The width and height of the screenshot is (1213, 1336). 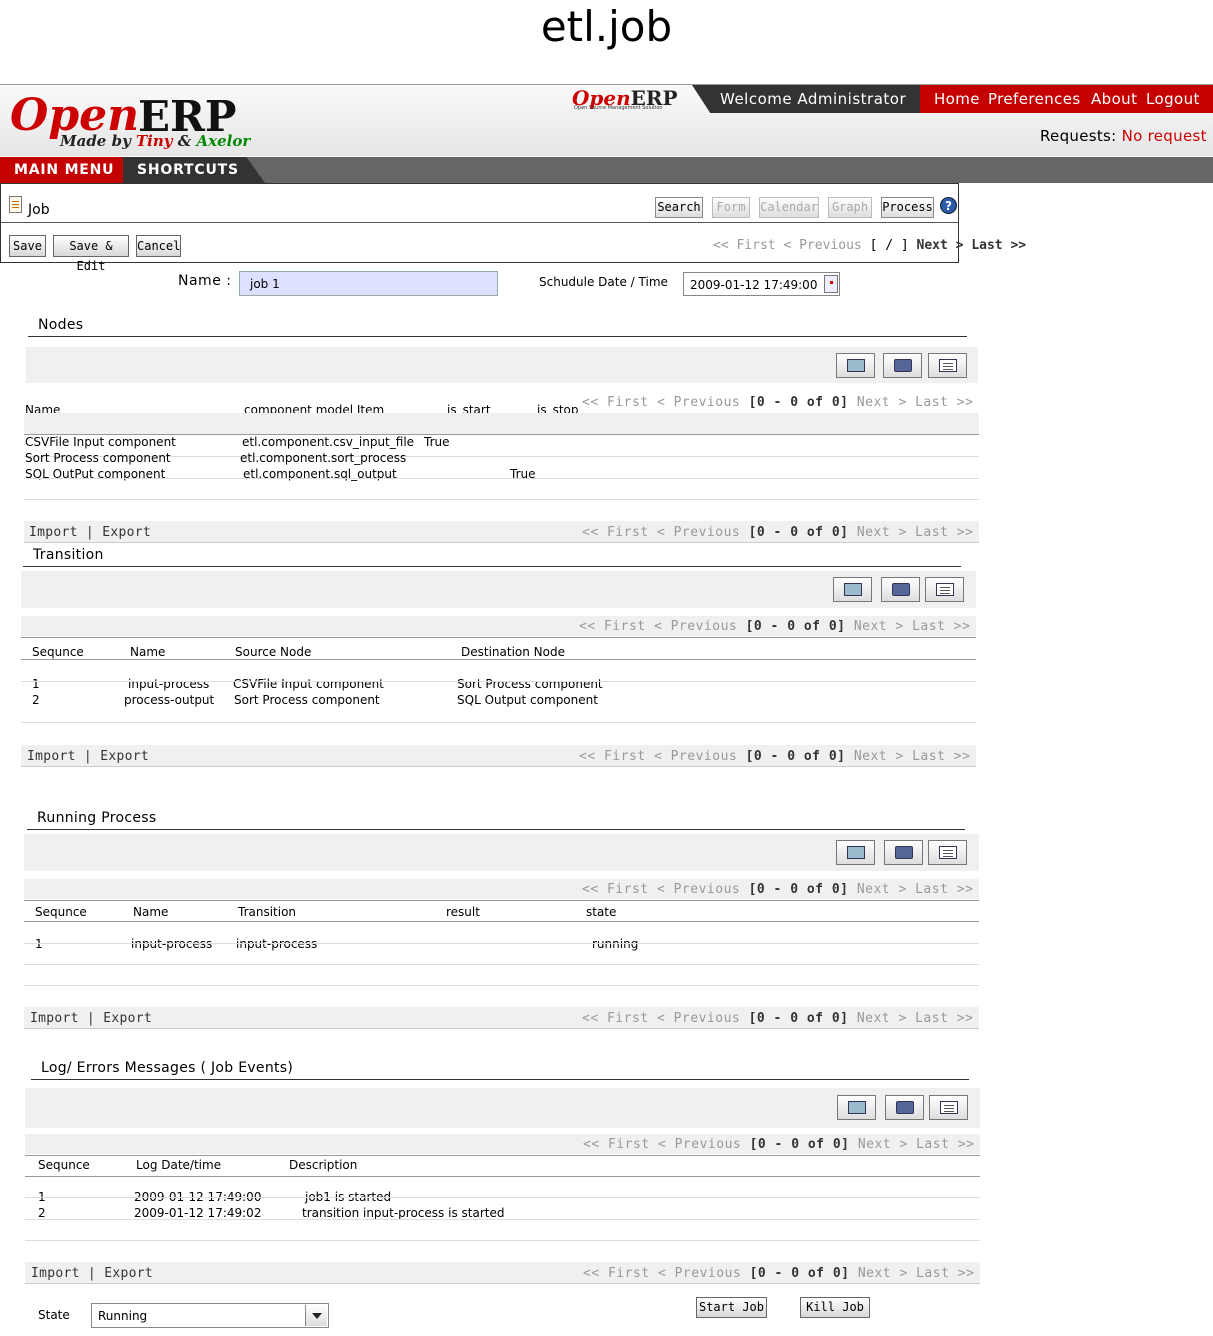 What do you see at coordinates (53, 532) in the screenshot?
I see `nodes-import-link: Import` at bounding box center [53, 532].